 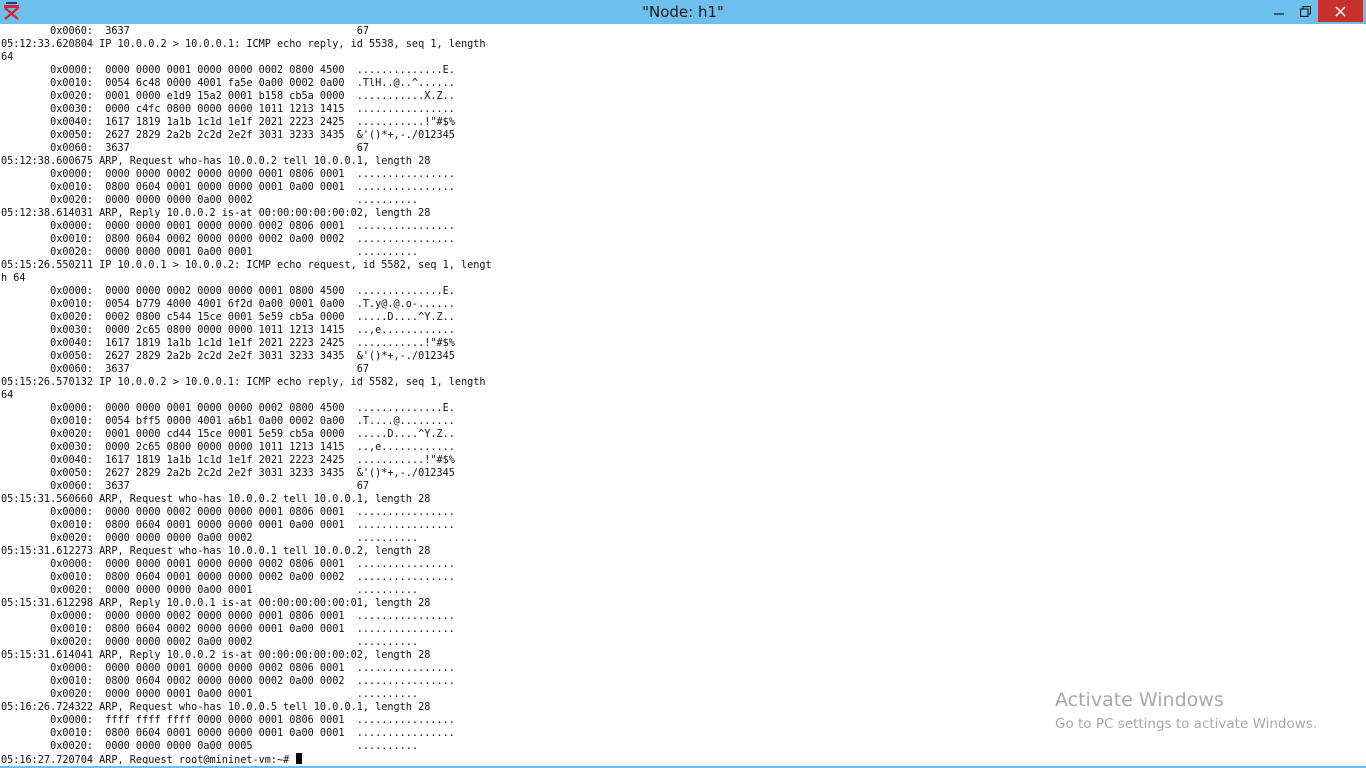 What do you see at coordinates (1279, 14) in the screenshot?
I see `minimize-icon` at bounding box center [1279, 14].